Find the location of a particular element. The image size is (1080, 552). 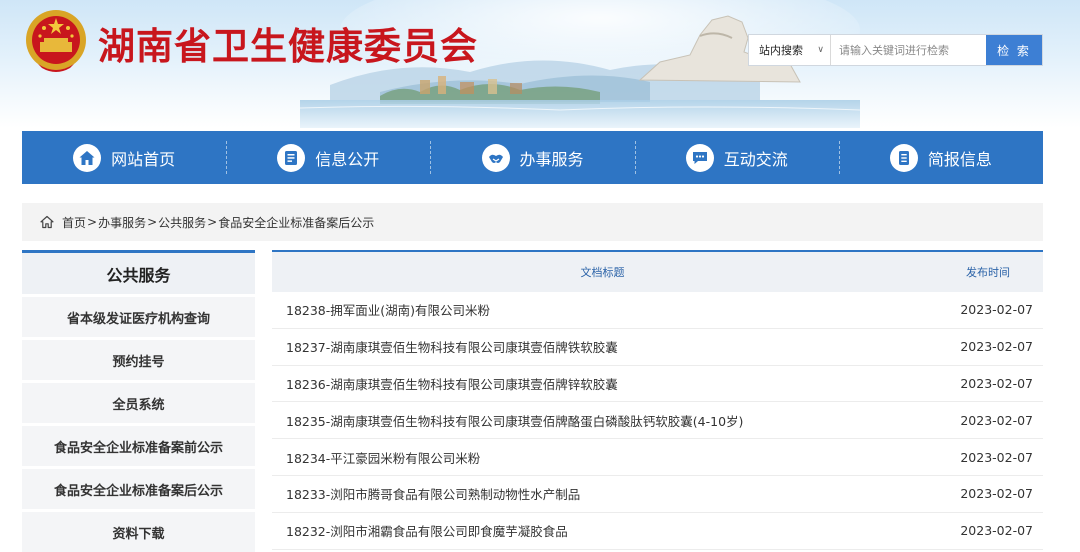

nav-item-services: 办事服务 is located at coordinates (532, 157).